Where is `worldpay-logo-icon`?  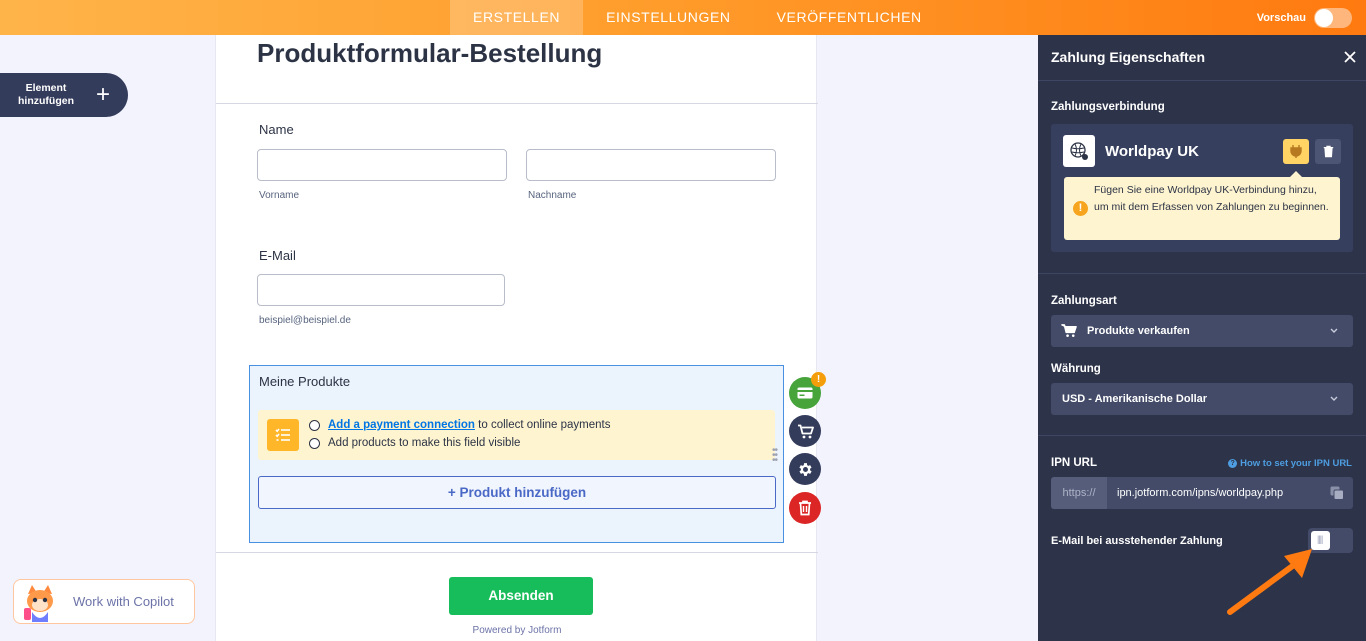 worldpay-logo-icon is located at coordinates (1079, 151).